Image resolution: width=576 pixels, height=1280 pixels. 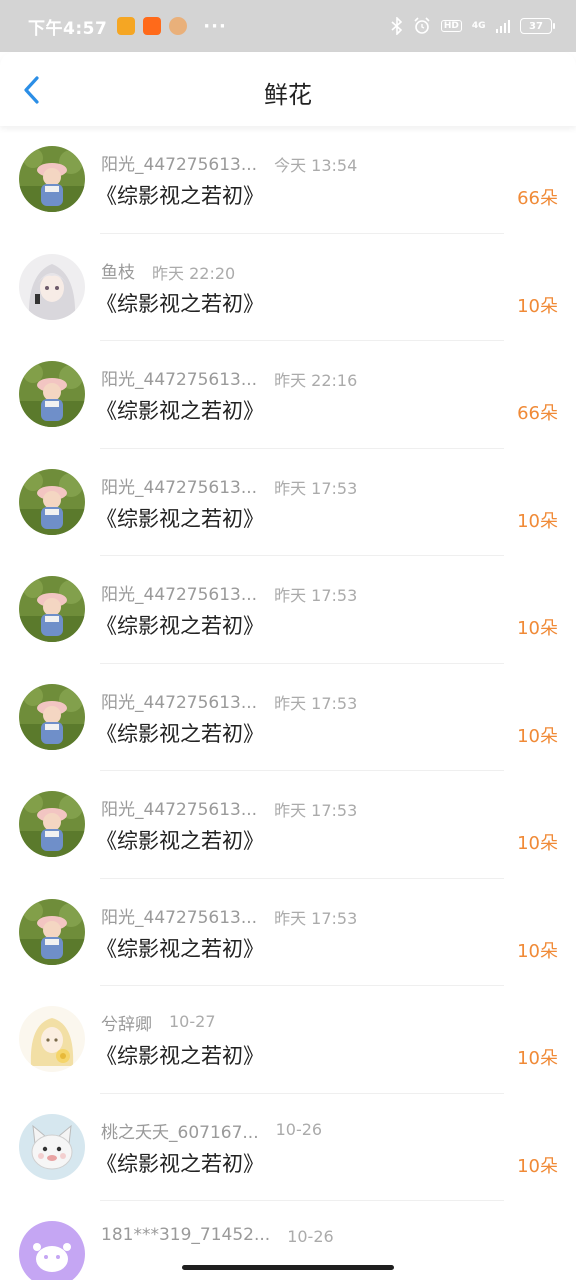 What do you see at coordinates (288, 395) in the screenshot?
I see `list-item: 阳光_447275613... 昨天 22:16 《综影视之若初》 66朵` at bounding box center [288, 395].